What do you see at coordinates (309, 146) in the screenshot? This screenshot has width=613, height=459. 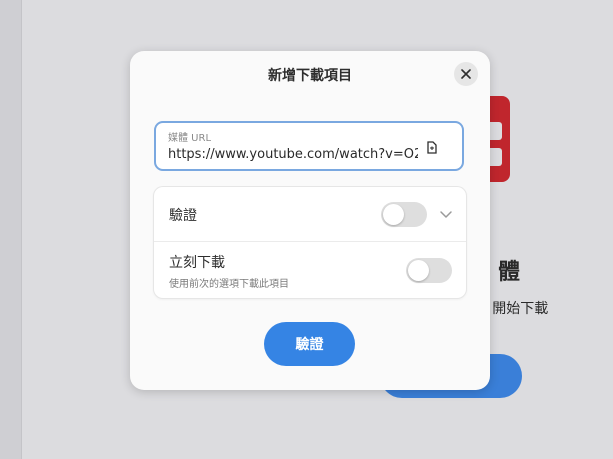 I see `media-url-field: 媒體 URL` at bounding box center [309, 146].